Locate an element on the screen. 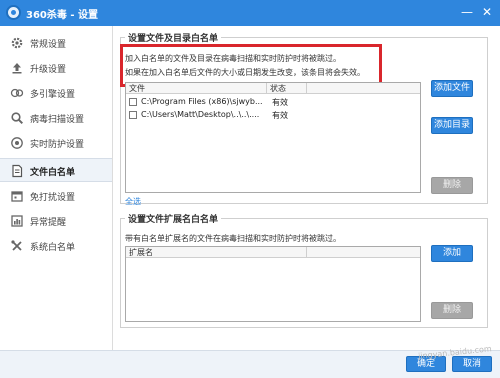  sidebar-item-system-whitelist: 系统白名单 is located at coordinates (56, 246).